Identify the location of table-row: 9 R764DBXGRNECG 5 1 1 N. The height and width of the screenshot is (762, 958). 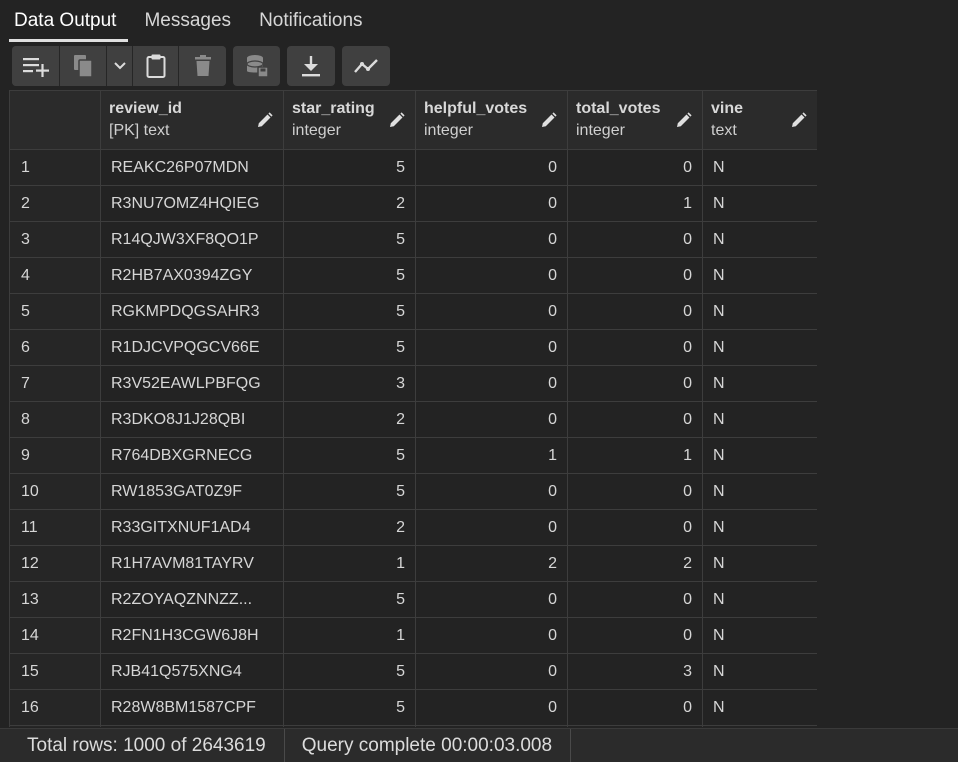
(413, 455).